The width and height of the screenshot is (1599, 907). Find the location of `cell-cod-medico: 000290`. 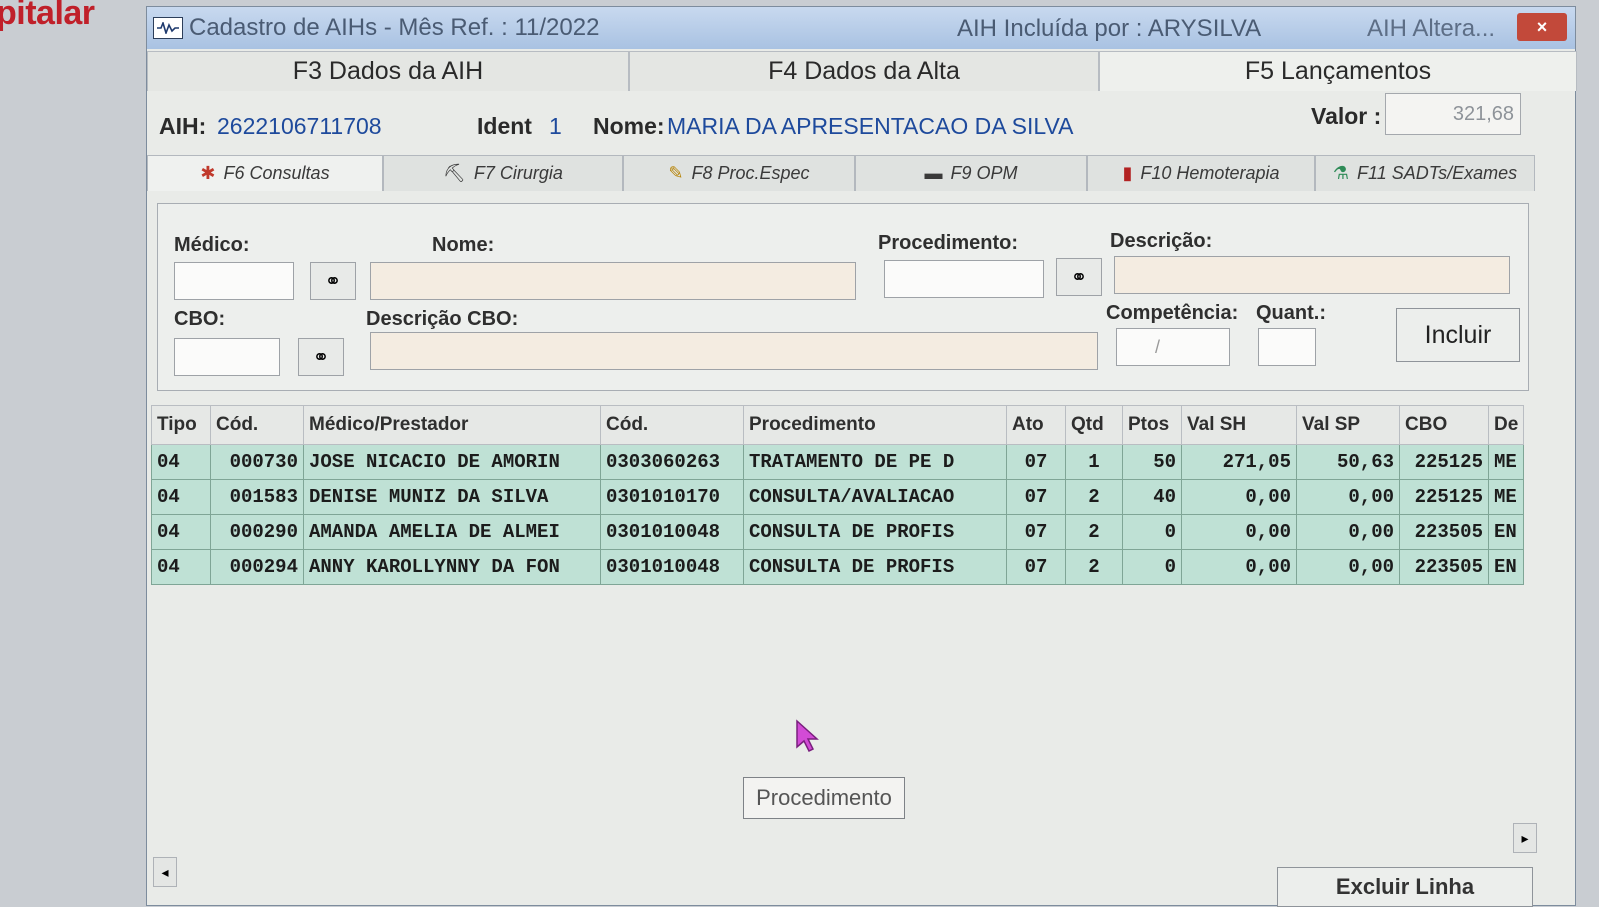

cell-cod-medico: 000290 is located at coordinates (257, 532).